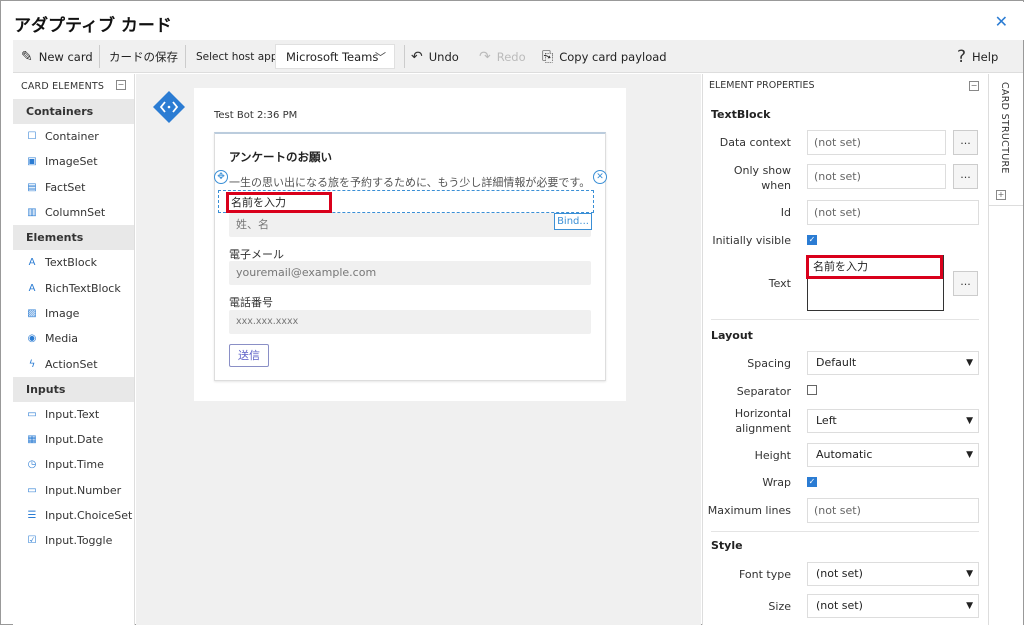  I want to click on help-label: Help, so click(985, 56).